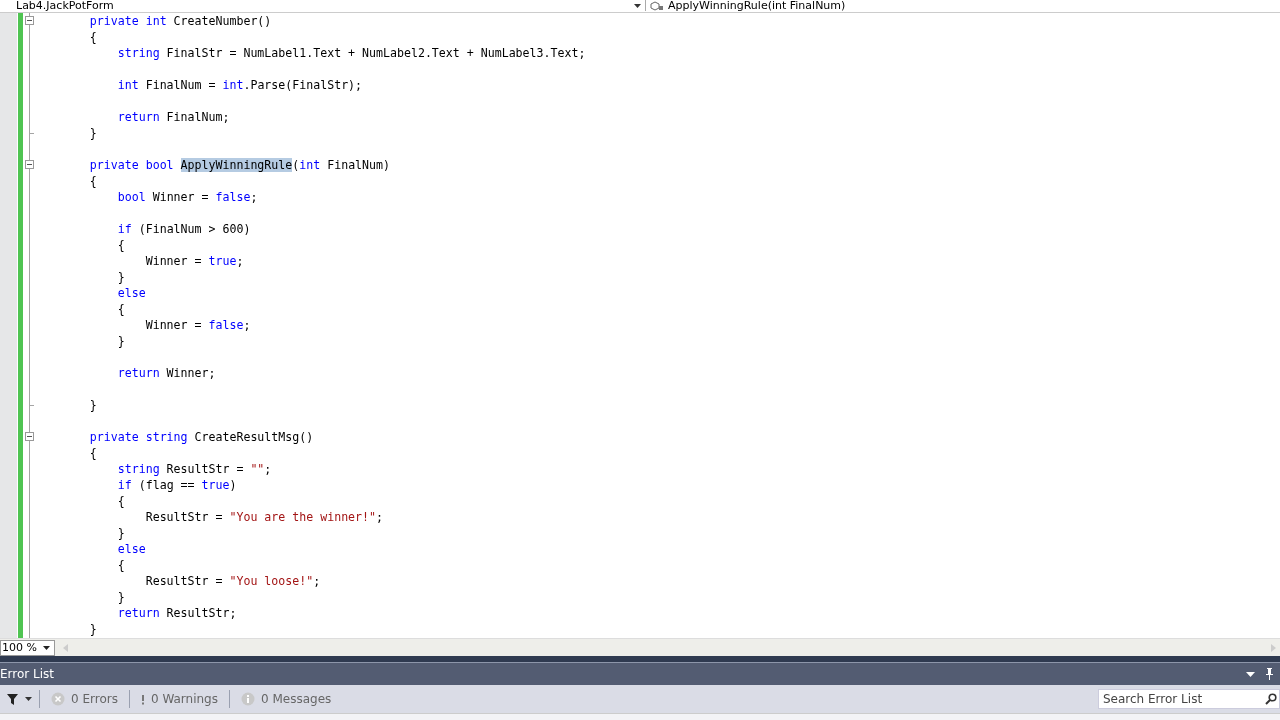 This screenshot has height=720, width=1280. I want to click on filter-toggle-button: 0 Warnings, so click(179, 699).